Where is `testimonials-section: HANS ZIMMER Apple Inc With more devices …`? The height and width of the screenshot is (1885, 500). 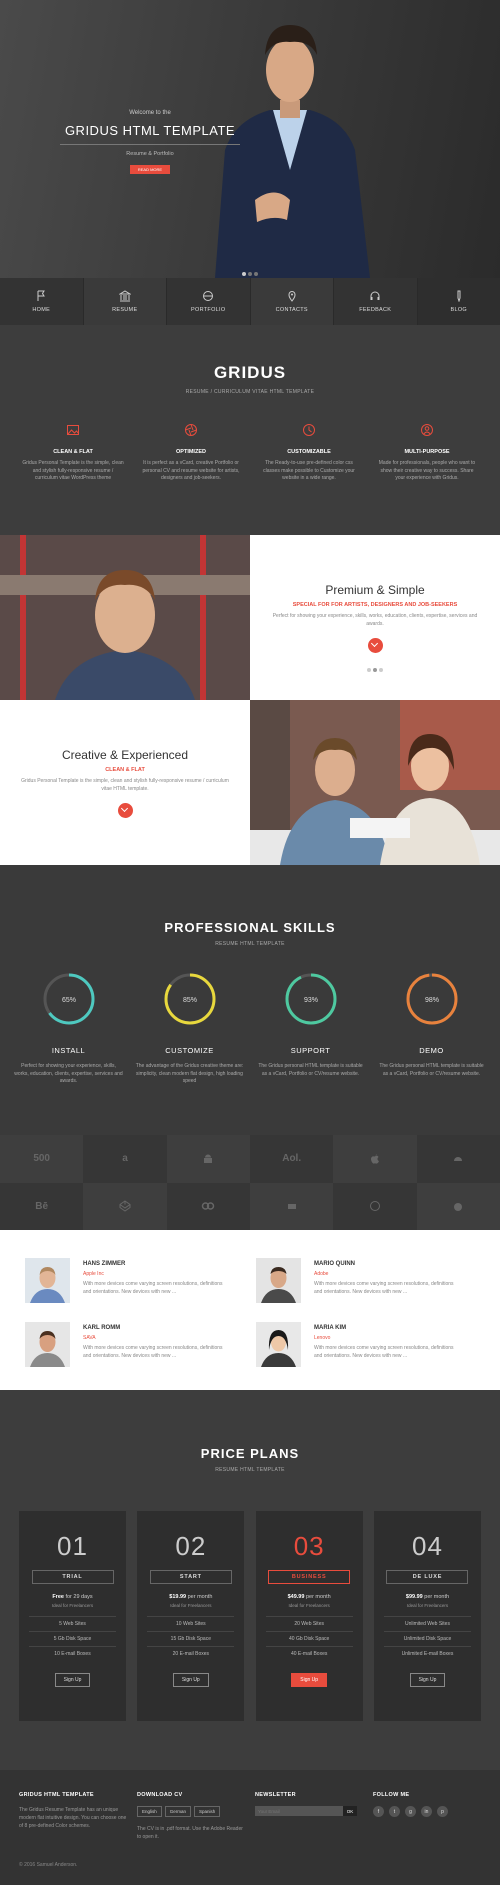
testimonials-section: HANS ZIMMER Apple Inc With more devices … is located at coordinates (250, 1310).